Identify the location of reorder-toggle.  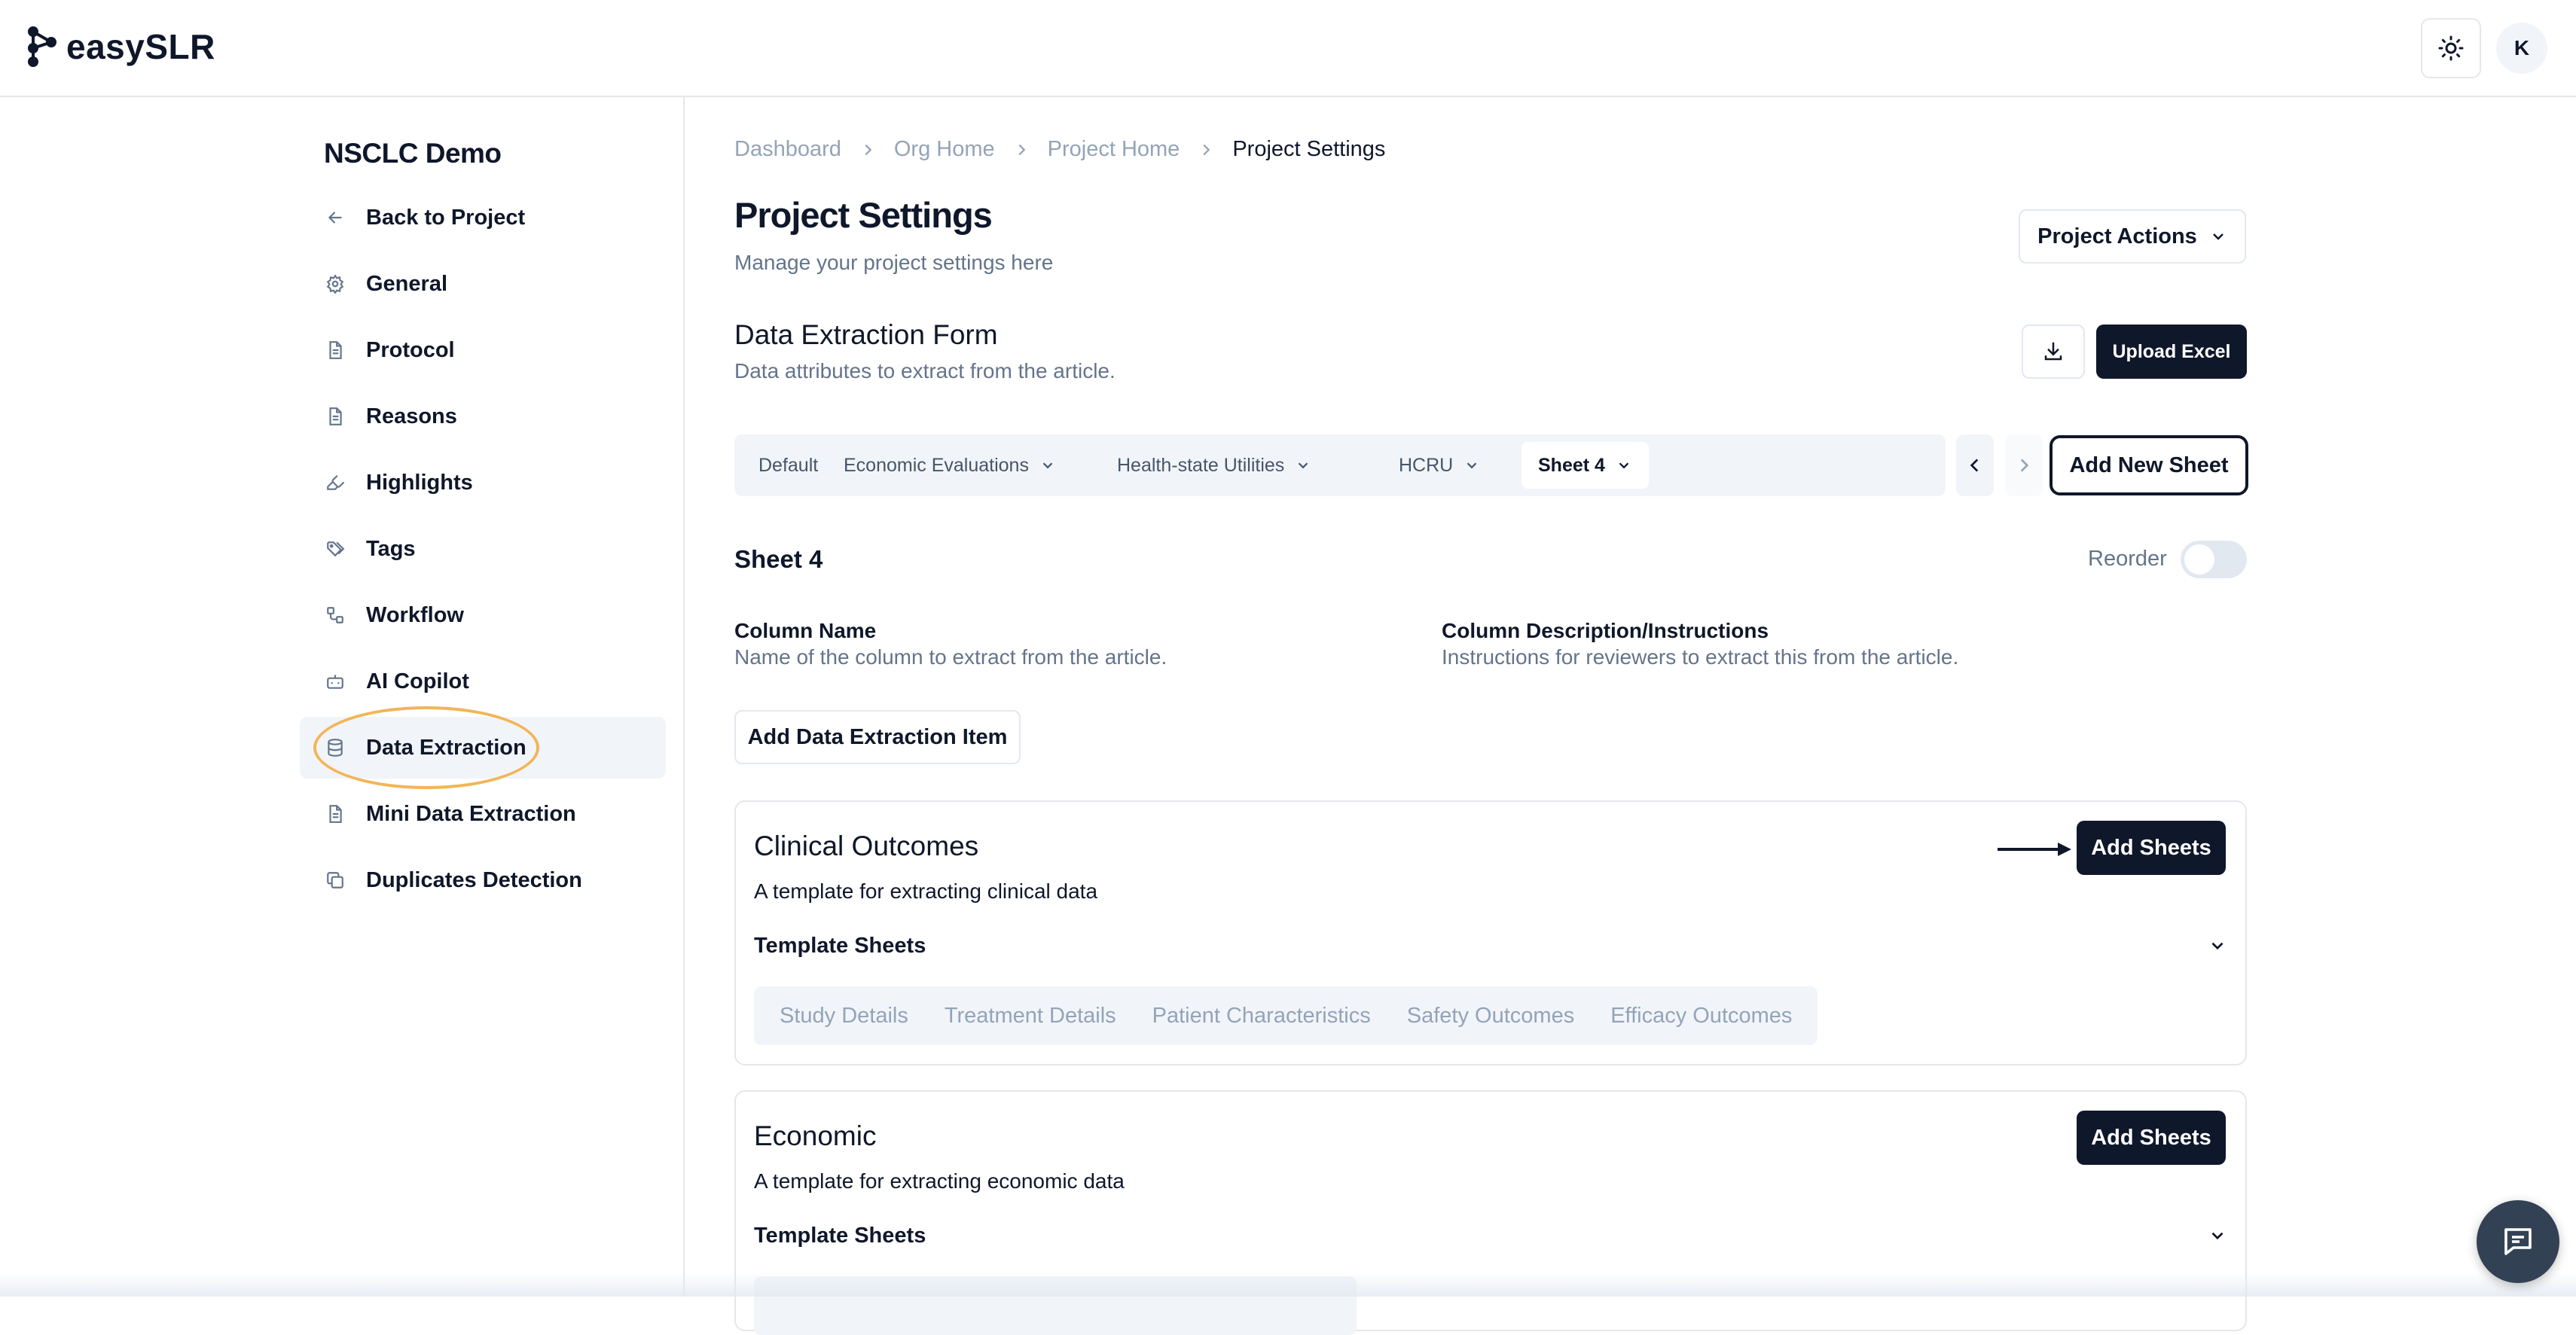
(2214, 559).